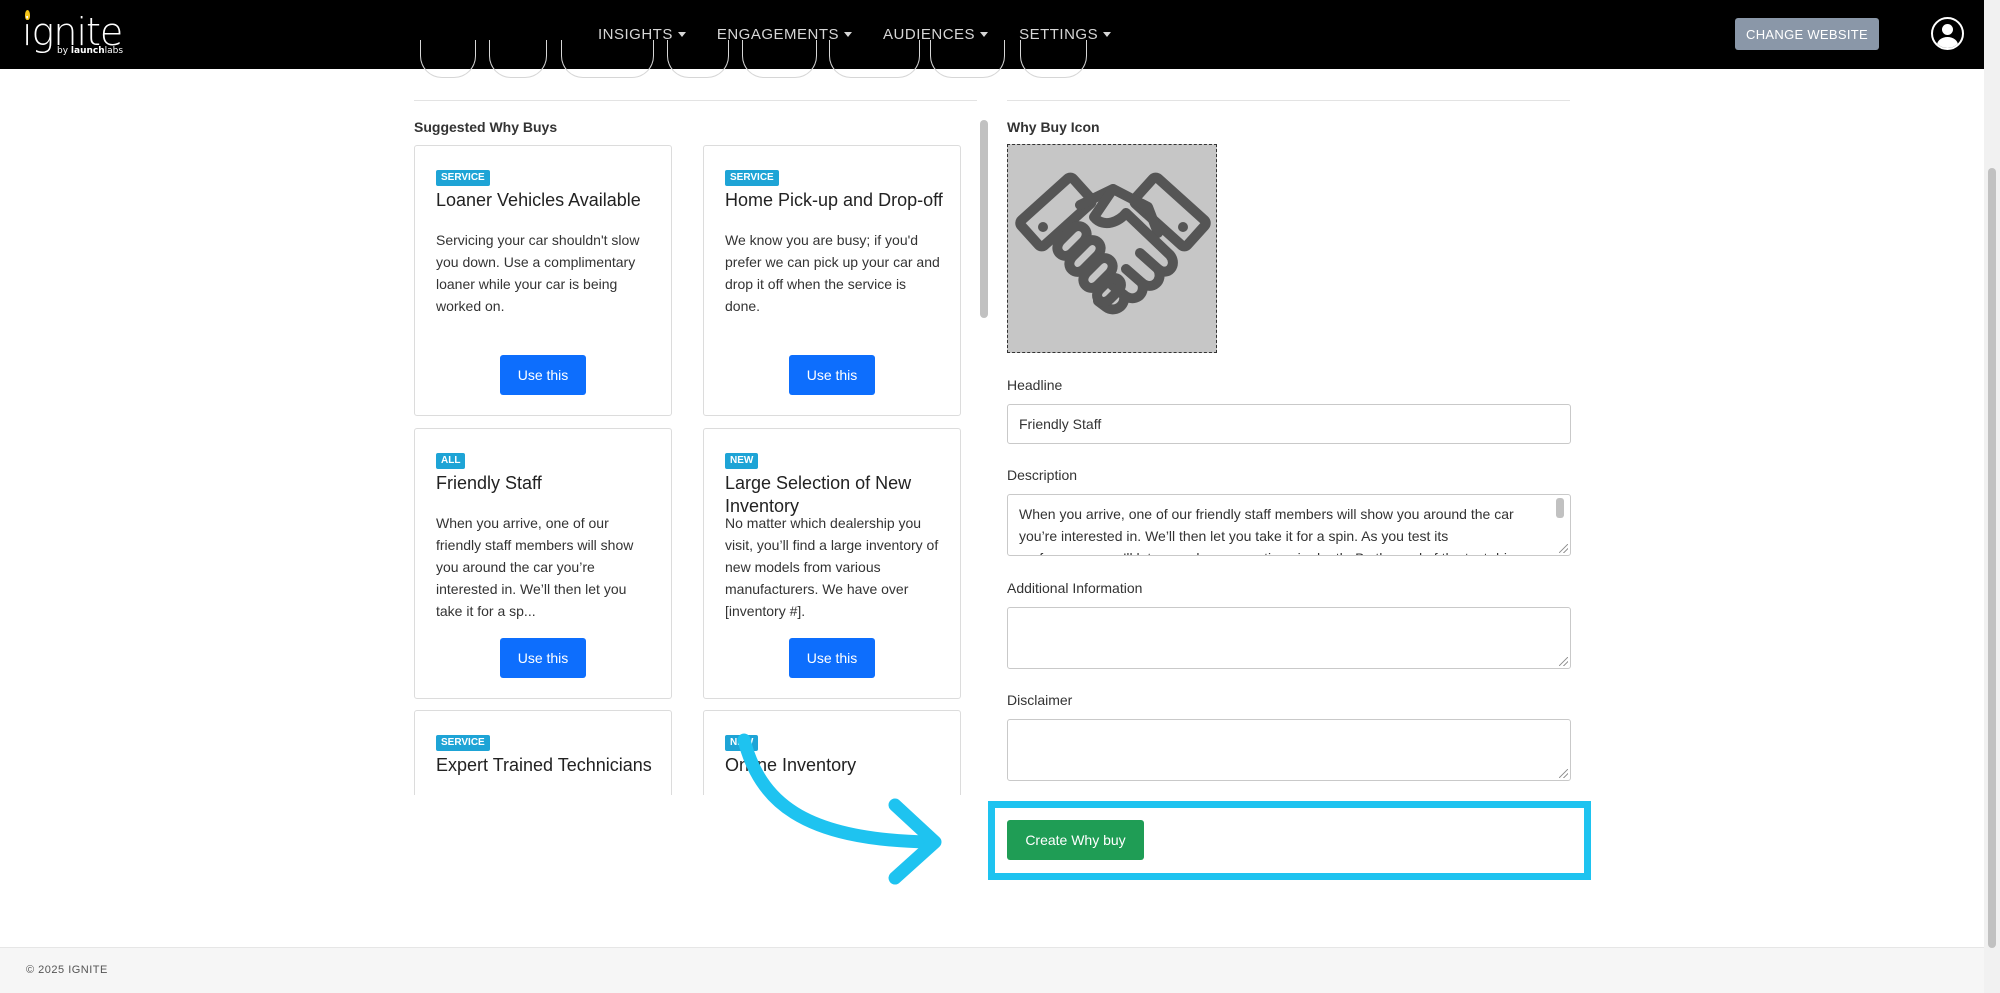  Describe the element at coordinates (451, 461) in the screenshot. I see `category-badge: ALL` at that location.